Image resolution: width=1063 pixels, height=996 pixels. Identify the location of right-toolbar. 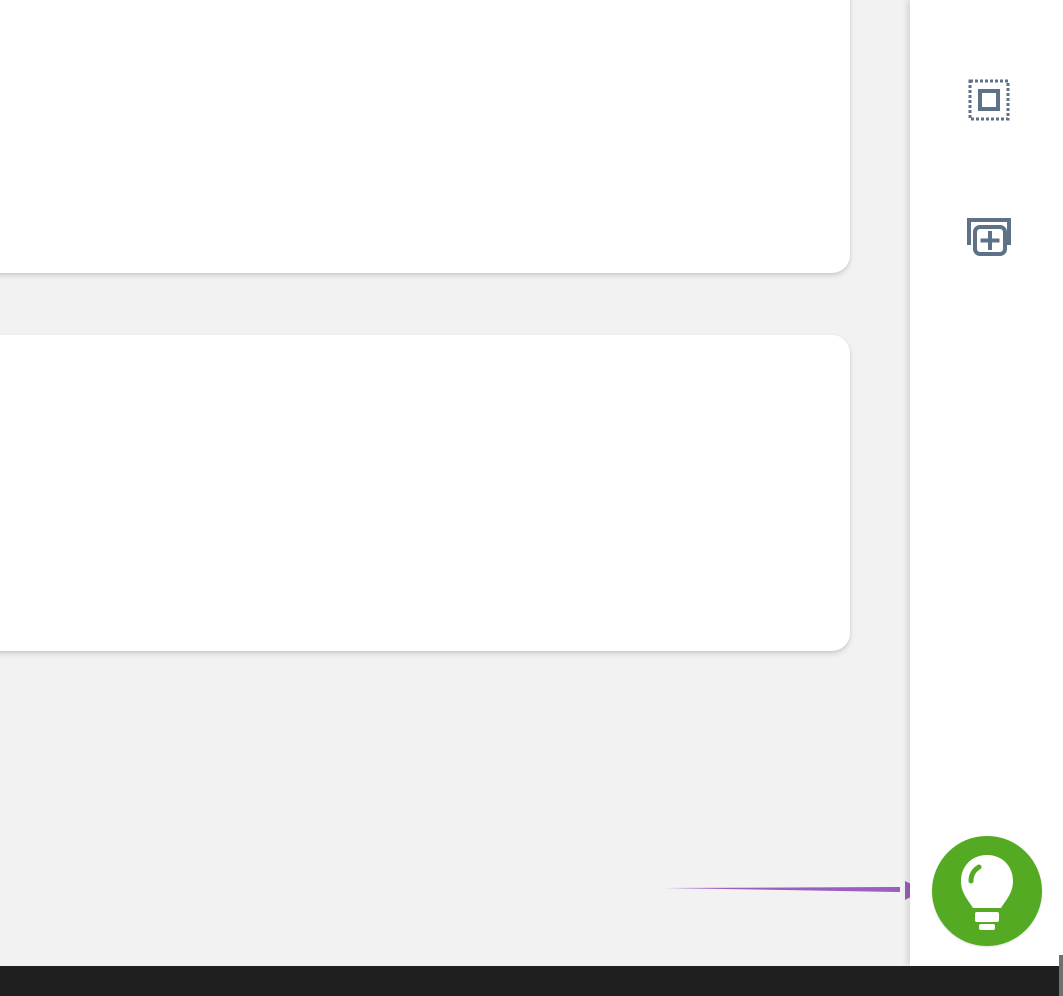
(986, 483).